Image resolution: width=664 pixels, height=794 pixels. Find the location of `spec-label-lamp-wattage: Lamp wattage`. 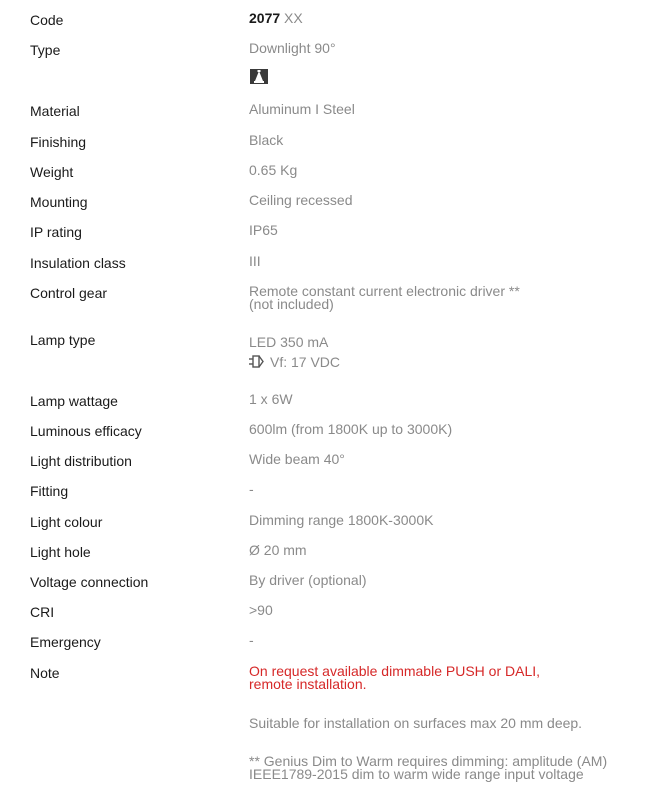

spec-label-lamp-wattage: Lamp wattage is located at coordinates (74, 401).